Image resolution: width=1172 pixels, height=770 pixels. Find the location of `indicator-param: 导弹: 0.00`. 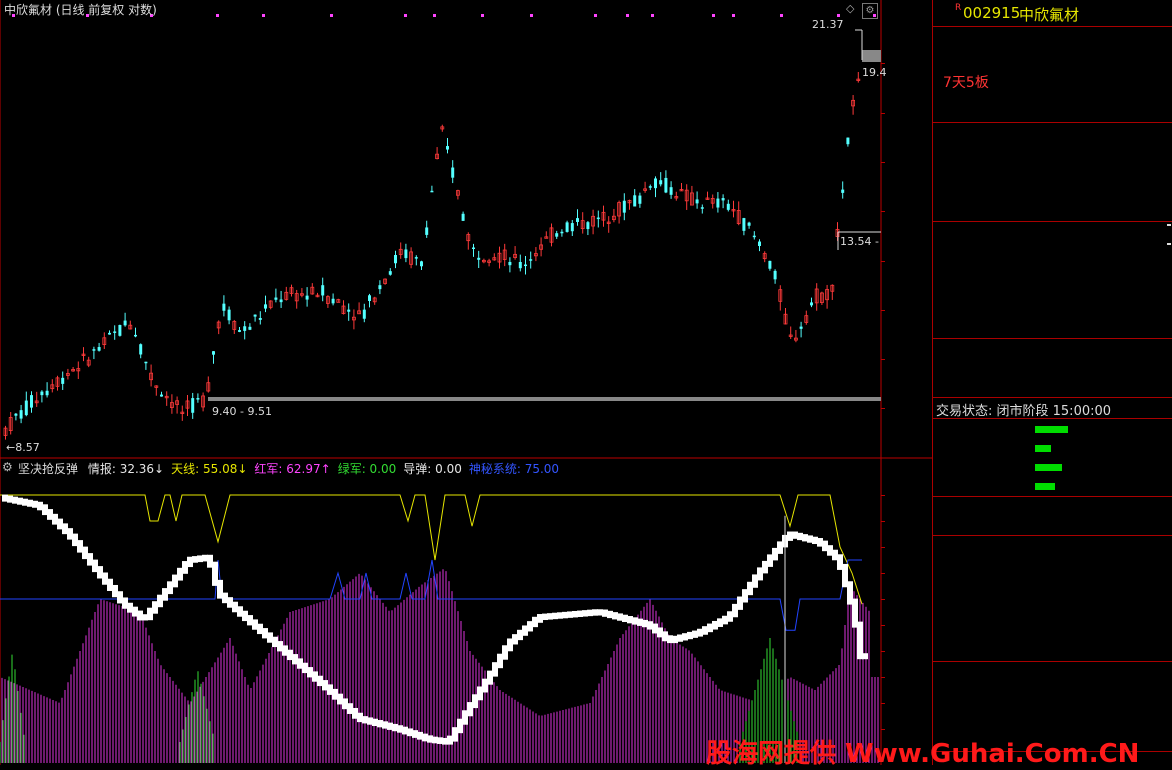

indicator-param: 导弹: 0.00 is located at coordinates (432, 469).